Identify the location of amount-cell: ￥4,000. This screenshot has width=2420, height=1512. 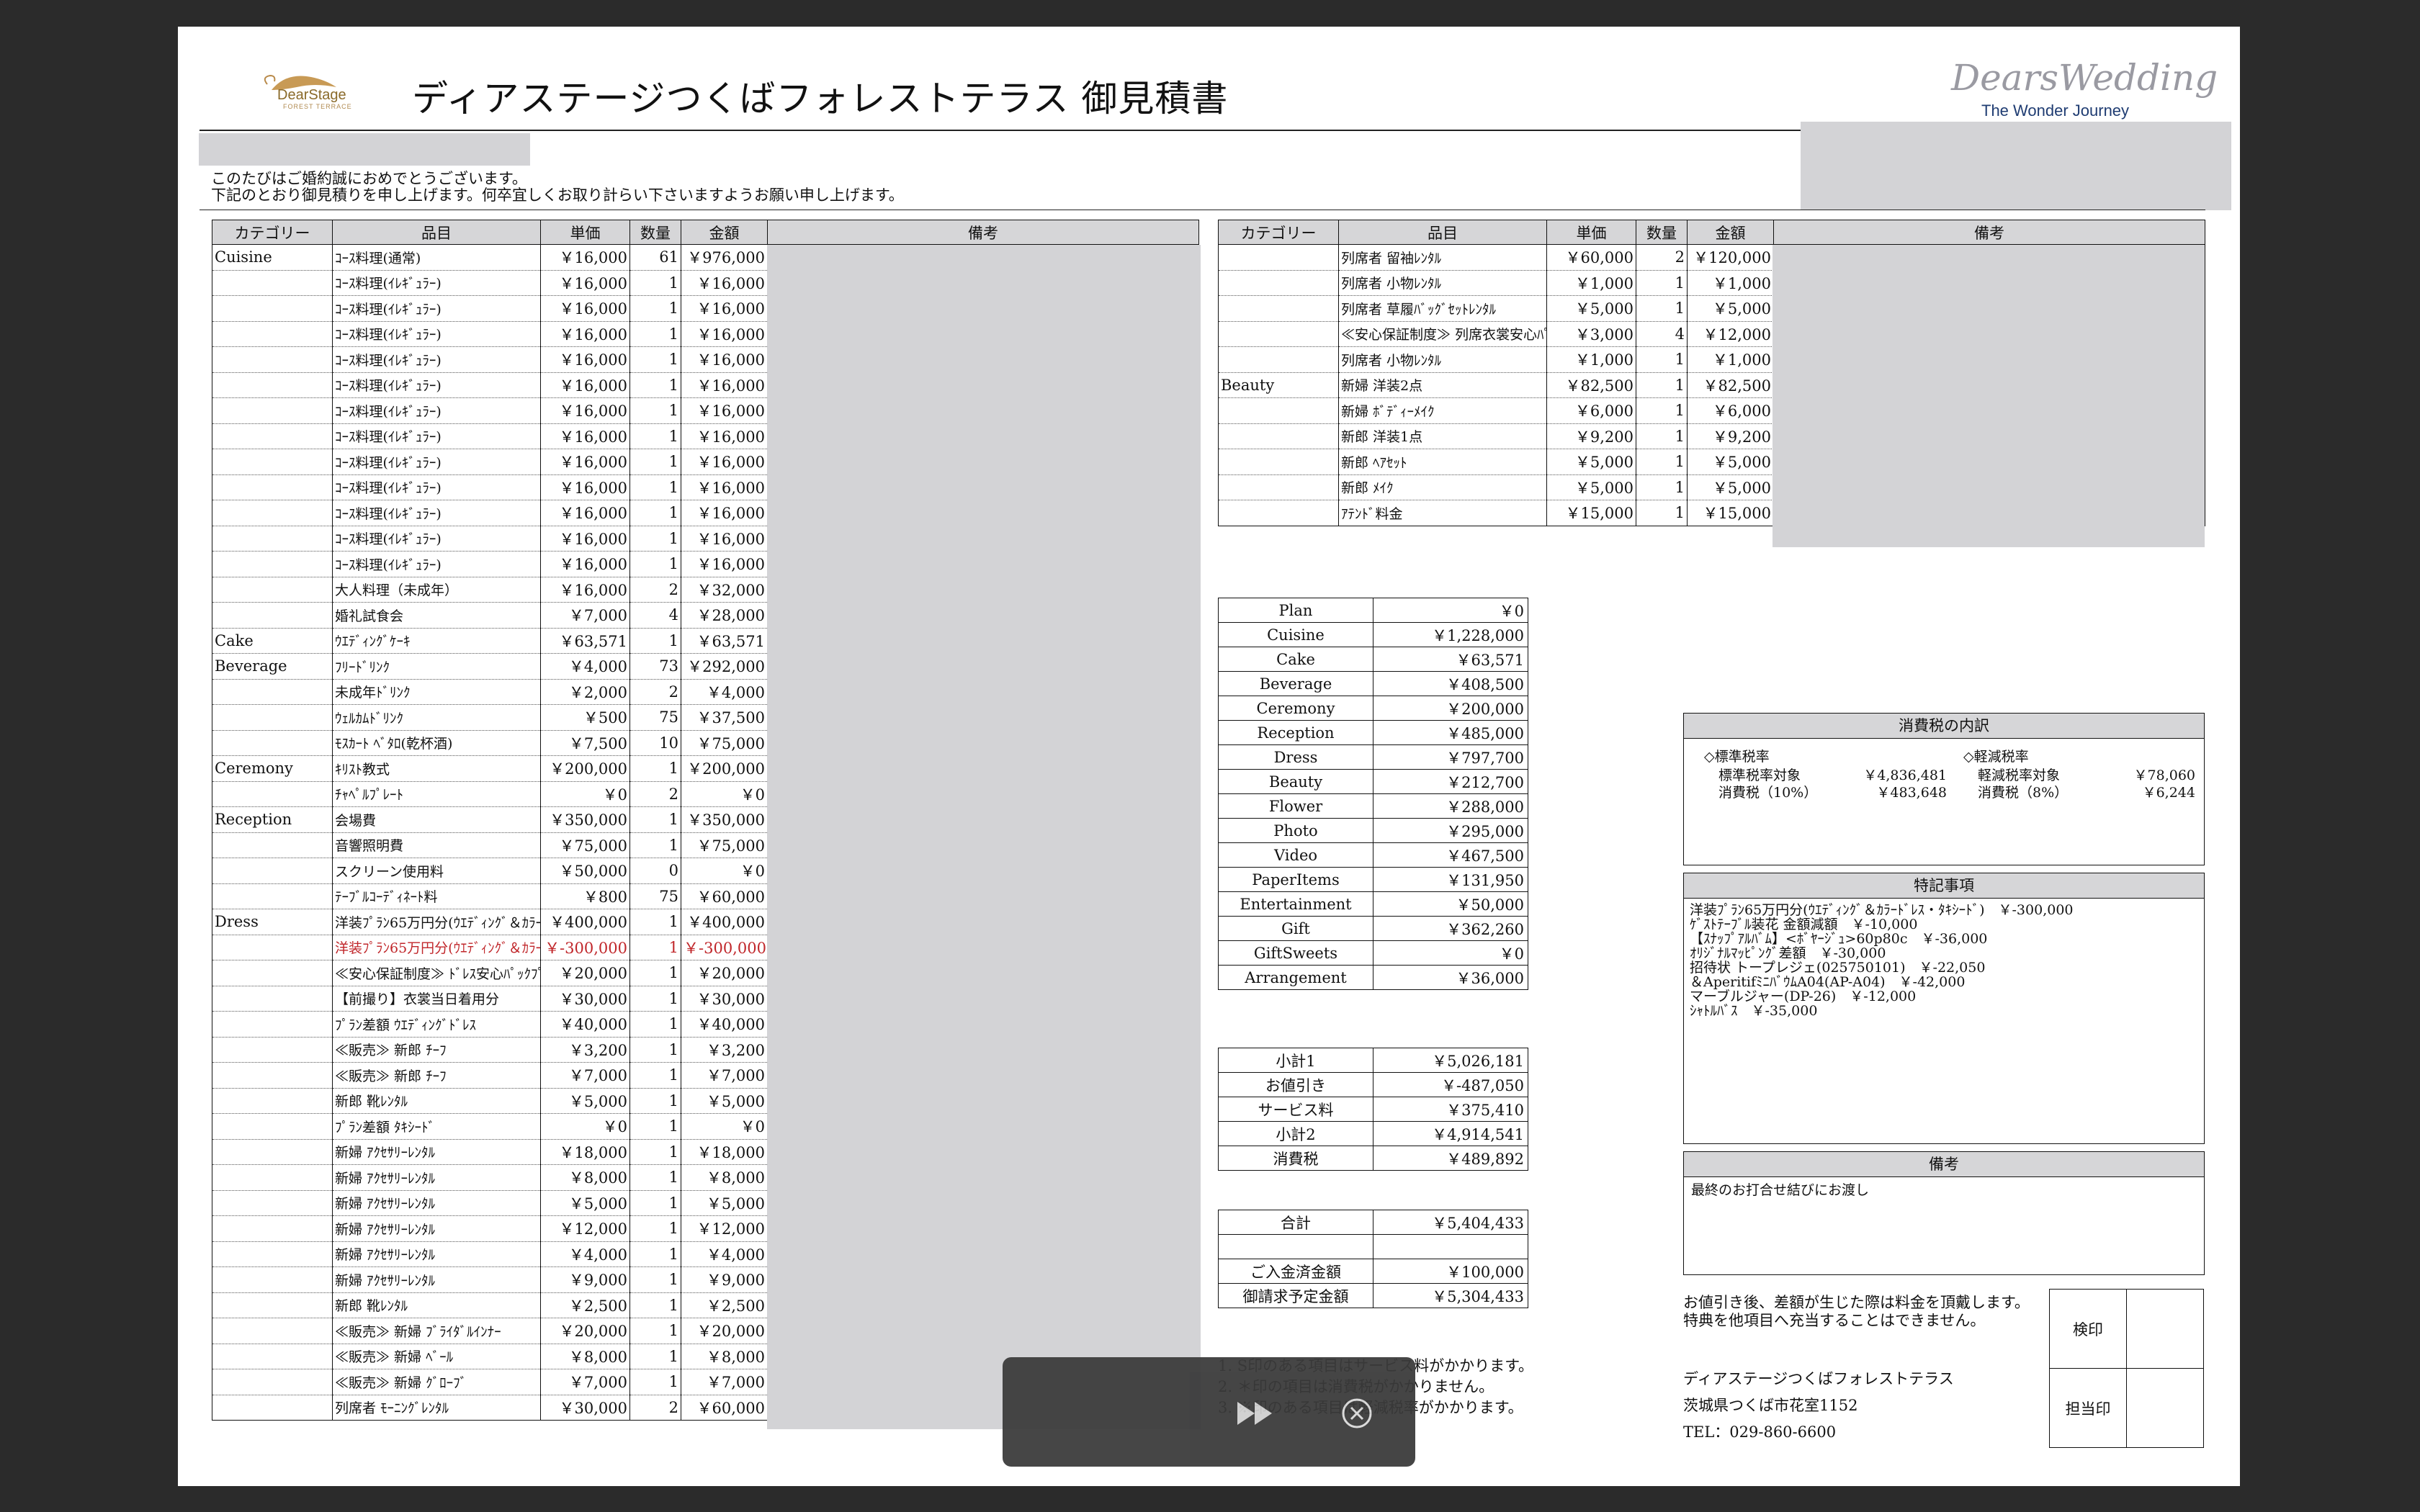
(724, 1254).